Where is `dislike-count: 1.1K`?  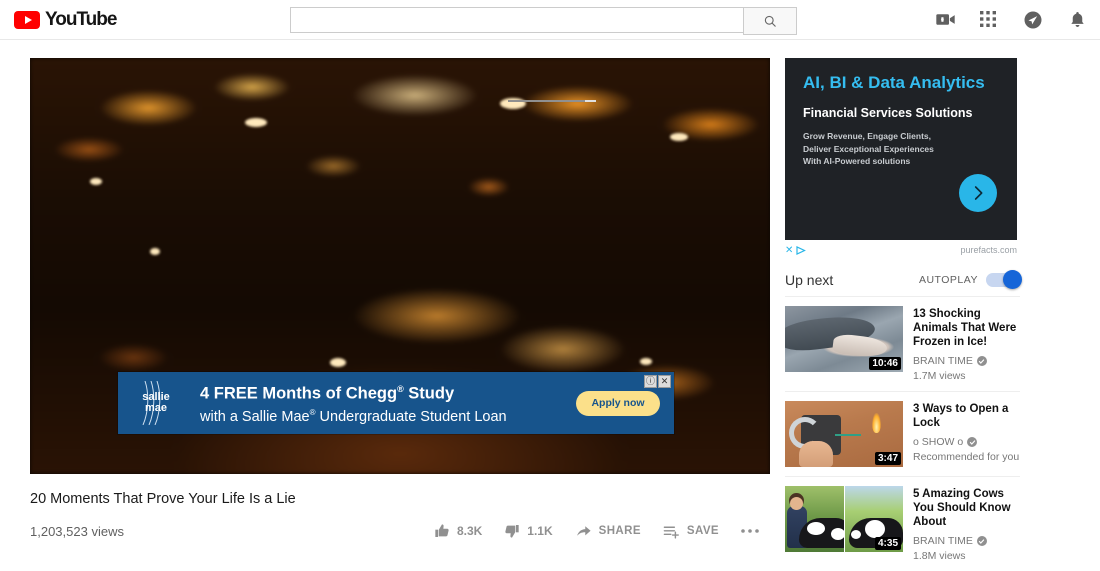
dislike-count: 1.1K is located at coordinates (540, 531).